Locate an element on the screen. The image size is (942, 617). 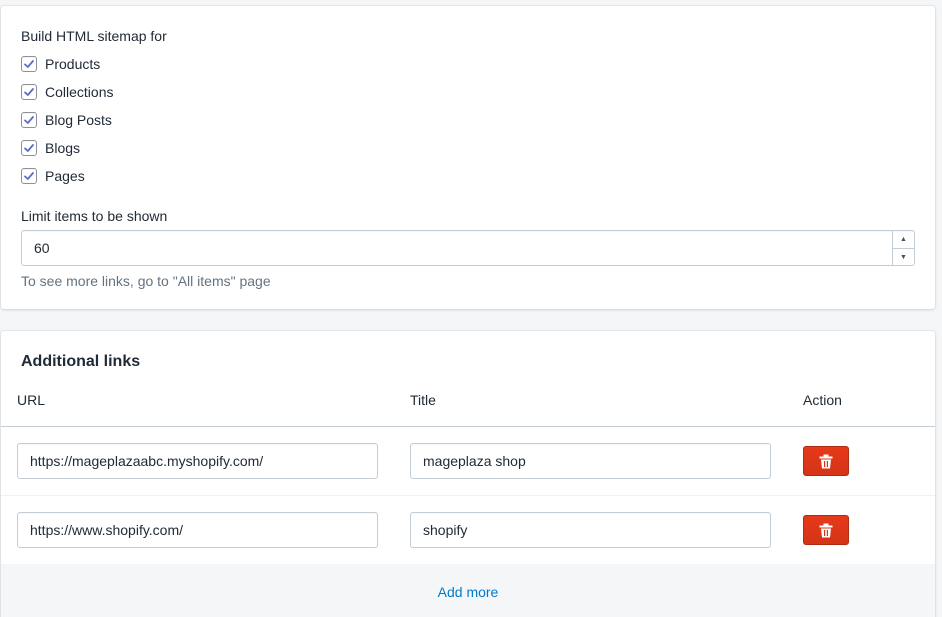
add-more-link: Add more is located at coordinates (468, 592).